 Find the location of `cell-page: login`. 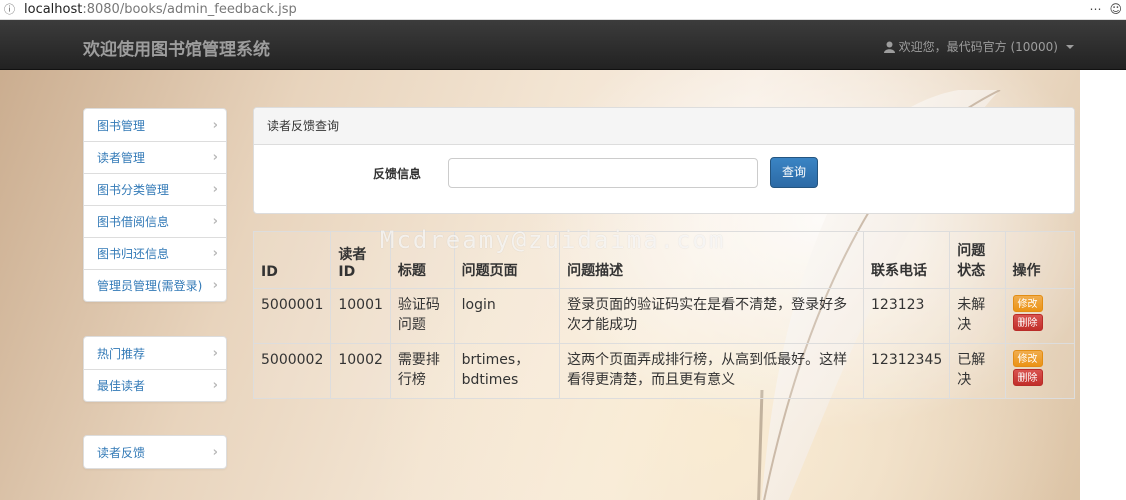

cell-page: login is located at coordinates (507, 316).